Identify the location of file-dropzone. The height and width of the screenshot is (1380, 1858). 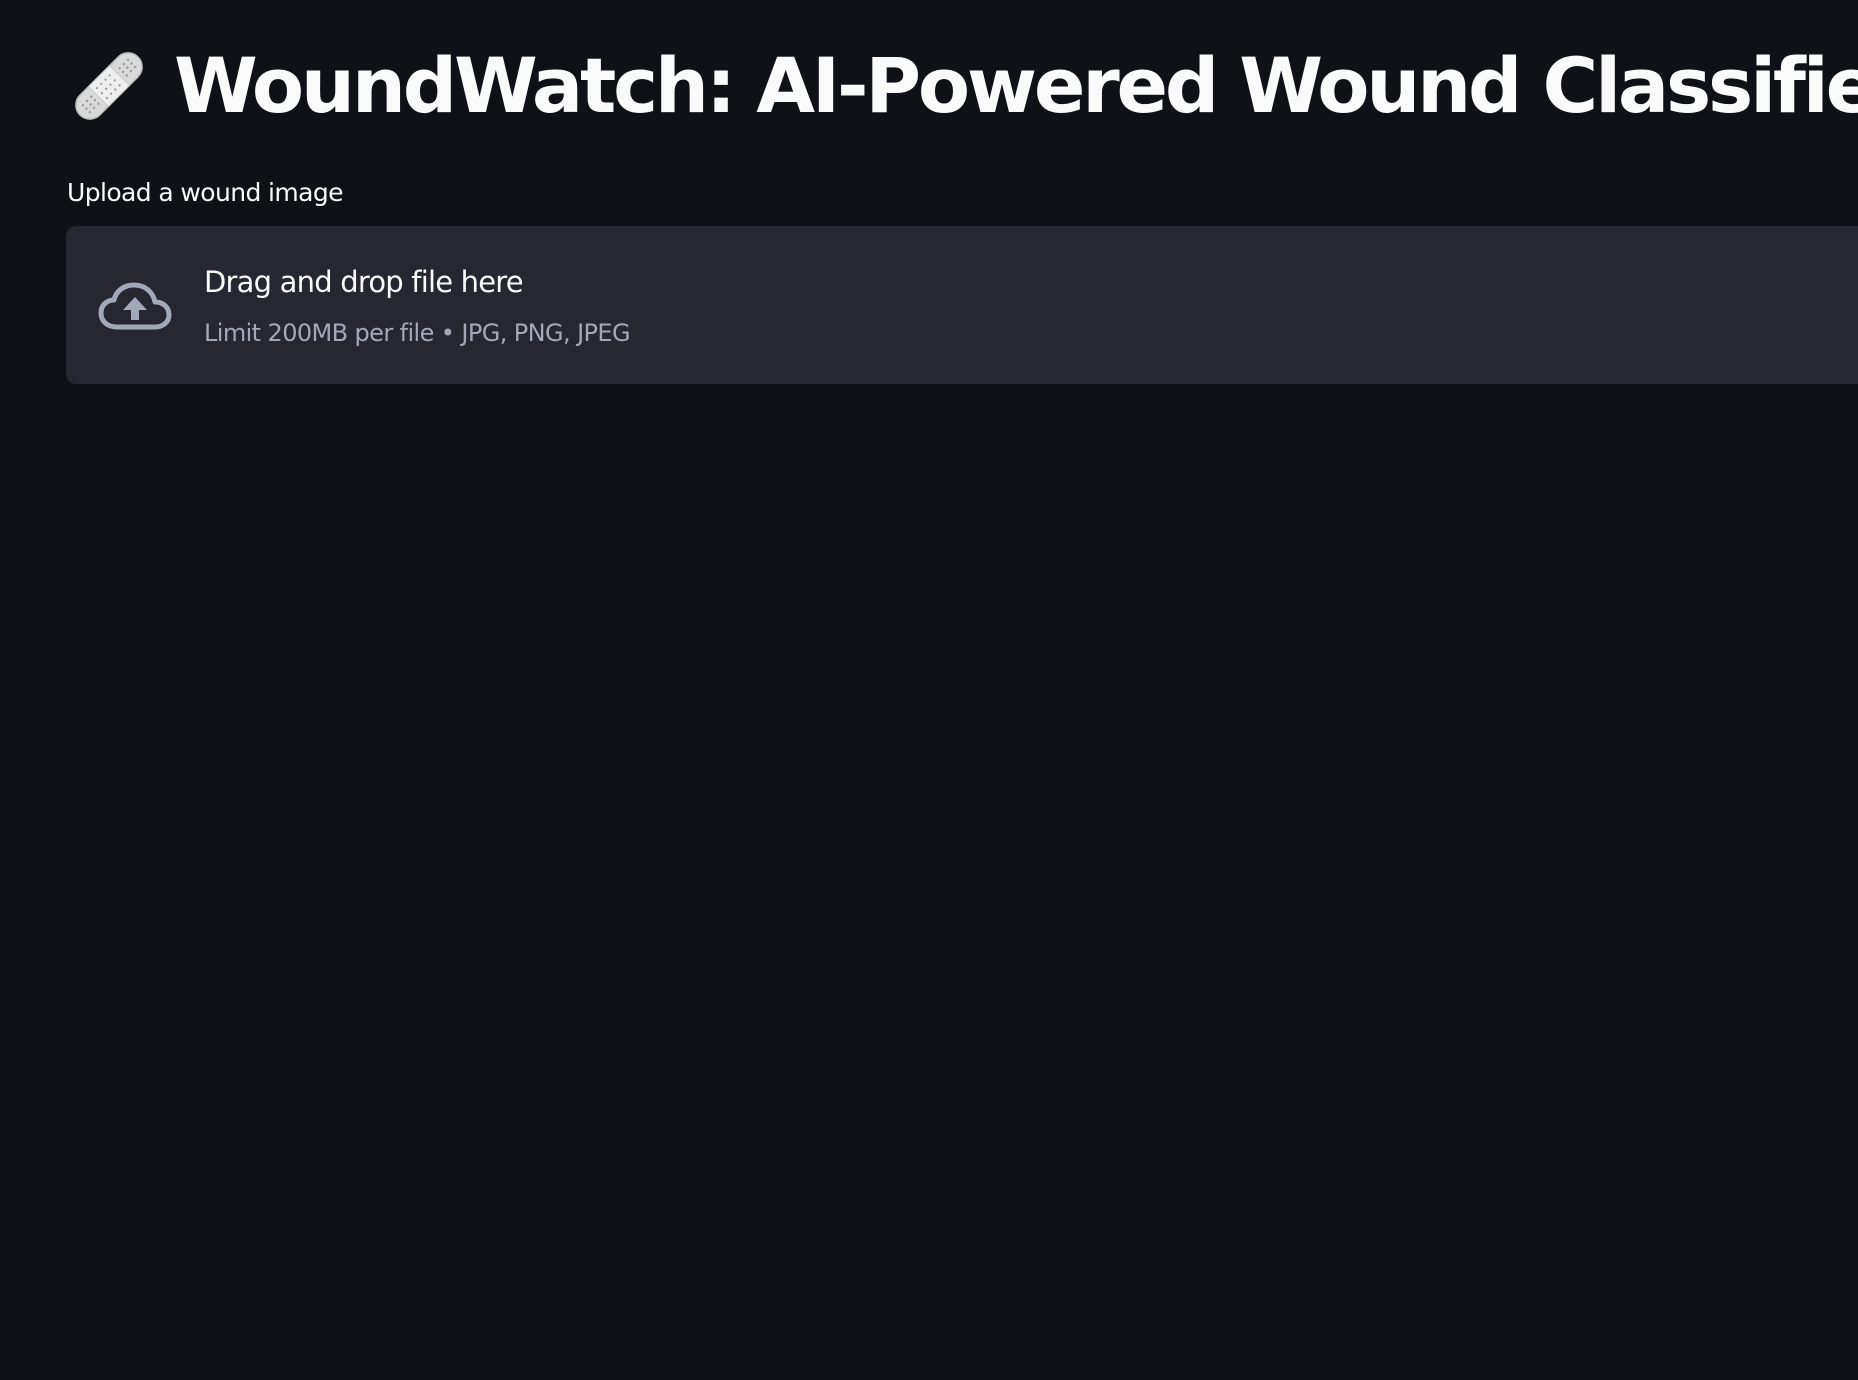
(962, 305).